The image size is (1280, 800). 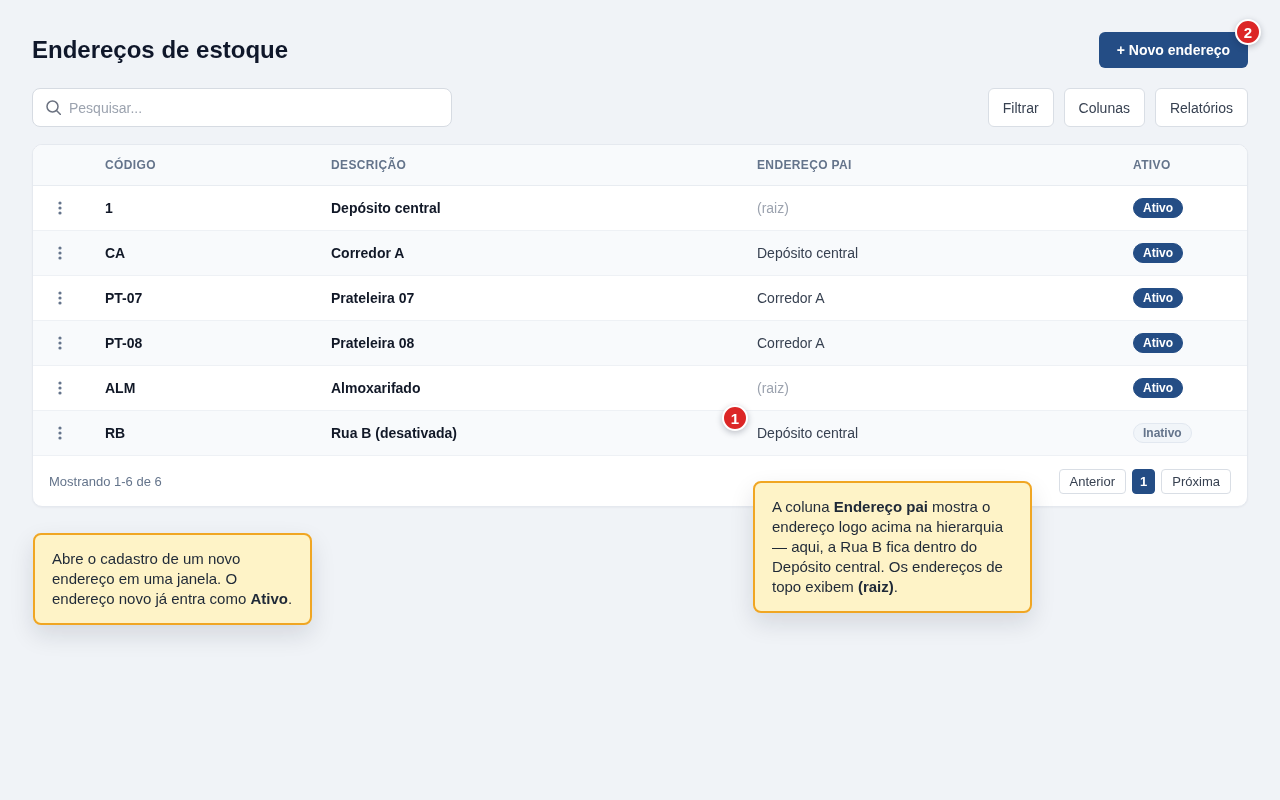 I want to click on search-icon, so click(x=53, y=107).